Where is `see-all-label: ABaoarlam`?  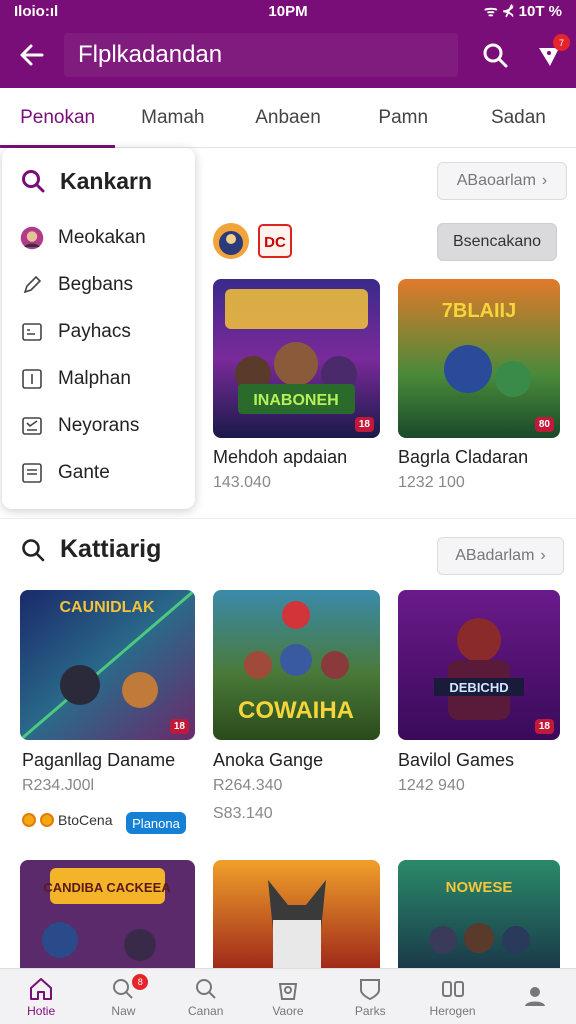 see-all-label: ABaoarlam is located at coordinates (496, 180).